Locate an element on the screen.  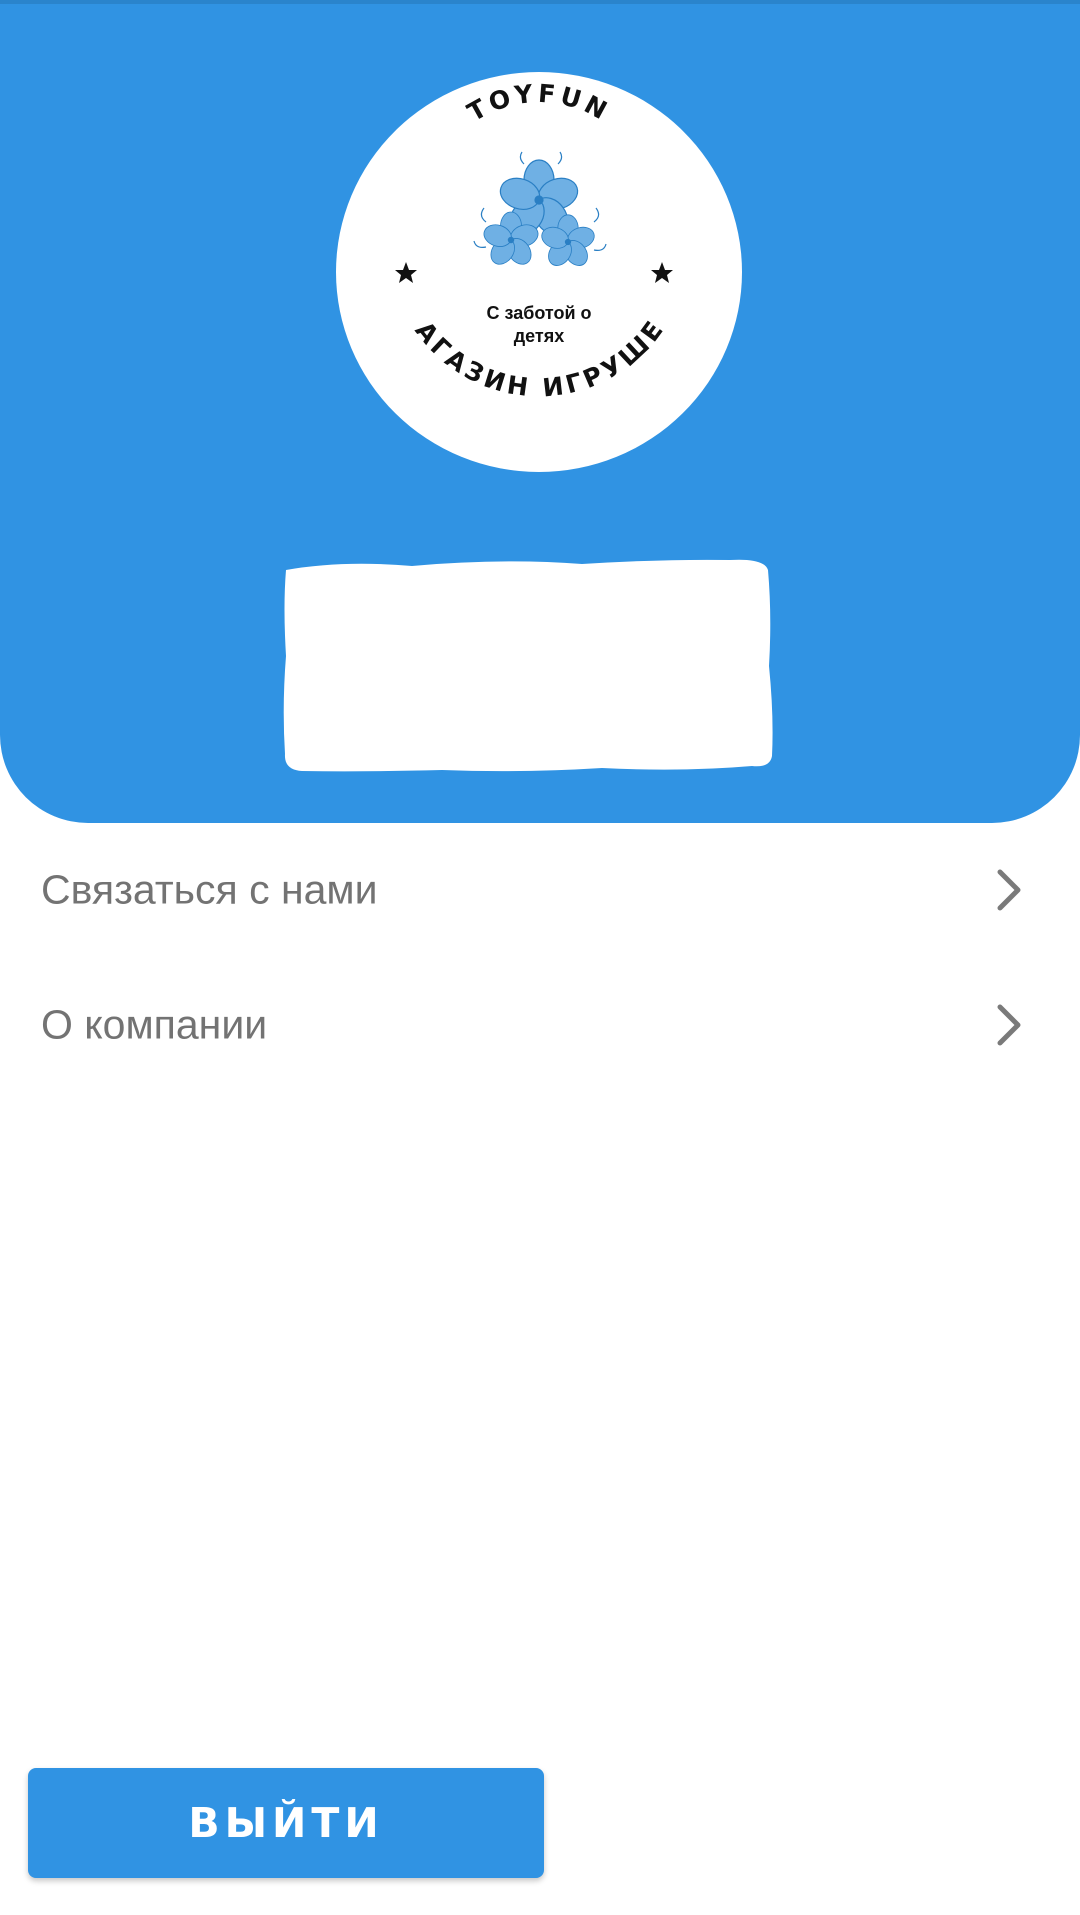
menu-item-label: О компании is located at coordinates (154, 1024).